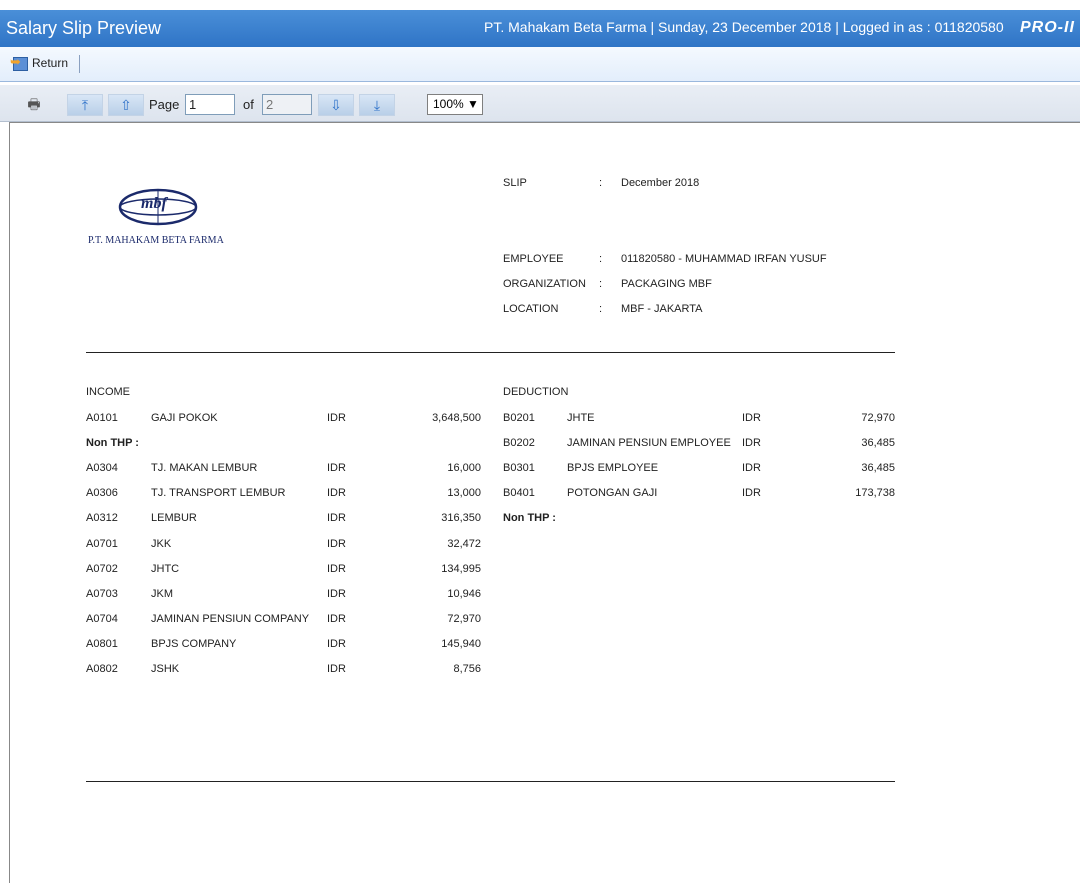  What do you see at coordinates (164, 104) in the screenshot?
I see `page-label: Page` at bounding box center [164, 104].